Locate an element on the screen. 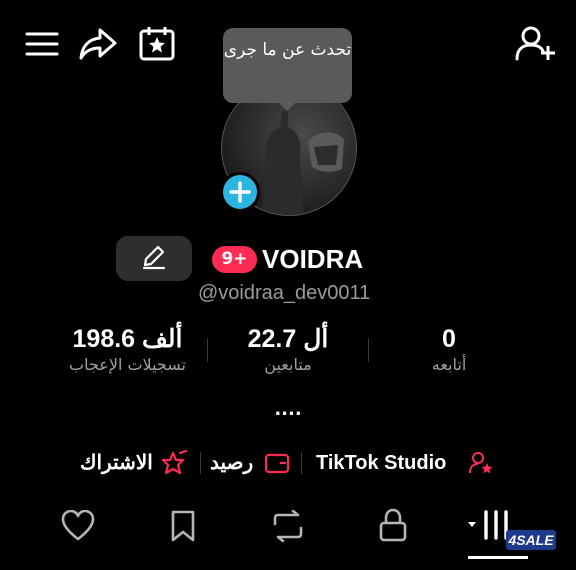  stat-likes: 198.6 ألف تسجيلات الإعجاب is located at coordinates (127, 350).